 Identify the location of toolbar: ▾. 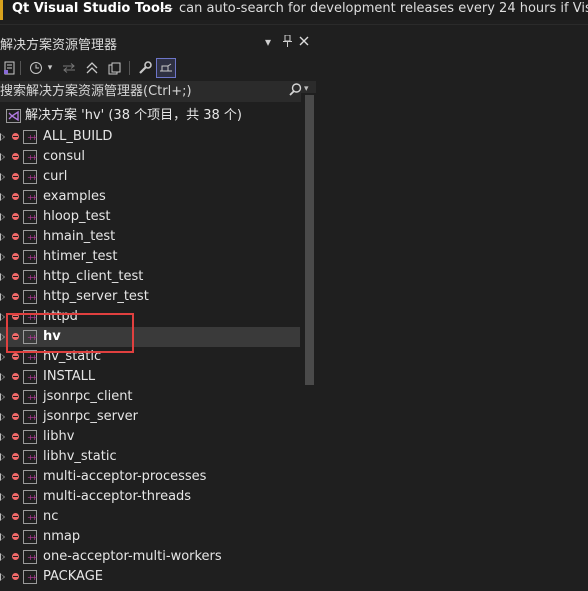
(158, 67).